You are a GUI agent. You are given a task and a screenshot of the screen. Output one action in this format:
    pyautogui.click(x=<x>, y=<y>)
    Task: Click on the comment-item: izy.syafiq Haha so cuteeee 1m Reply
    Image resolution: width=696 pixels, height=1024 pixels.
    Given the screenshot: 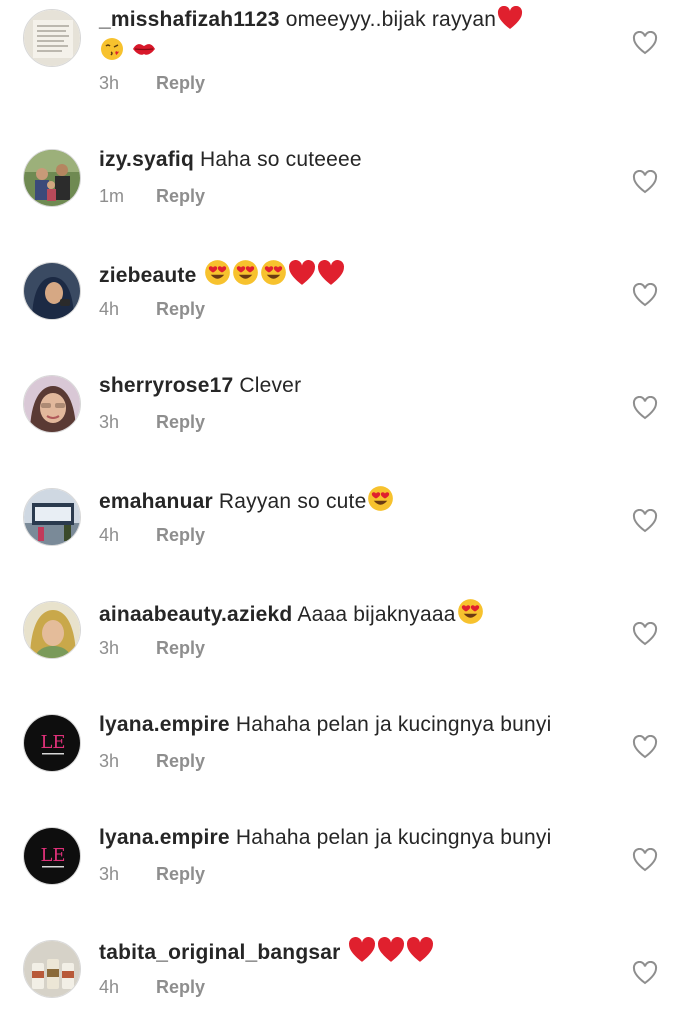 What is the action you would take?
    pyautogui.click(x=348, y=169)
    